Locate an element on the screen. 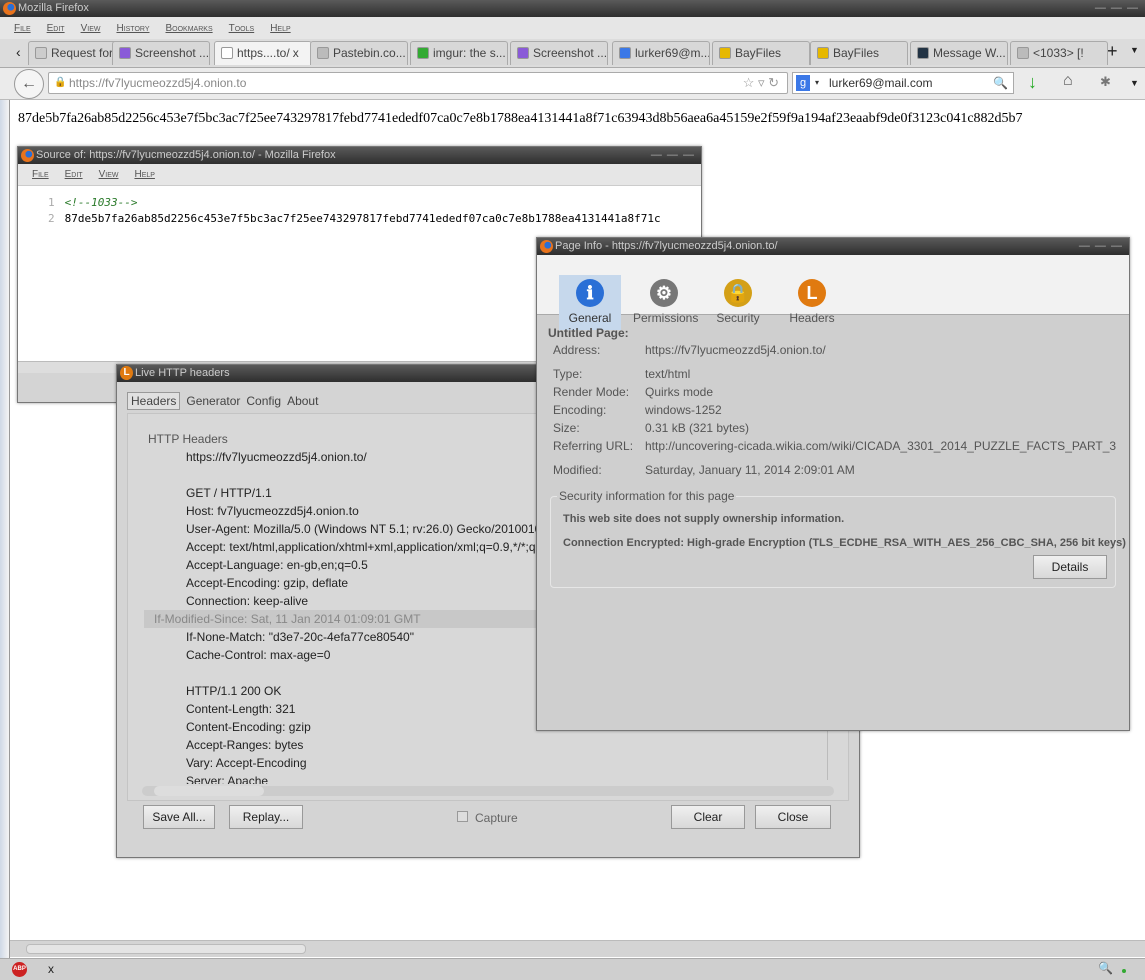 This screenshot has width=1145, height=980. tab-label: Permissions is located at coordinates (666, 318).